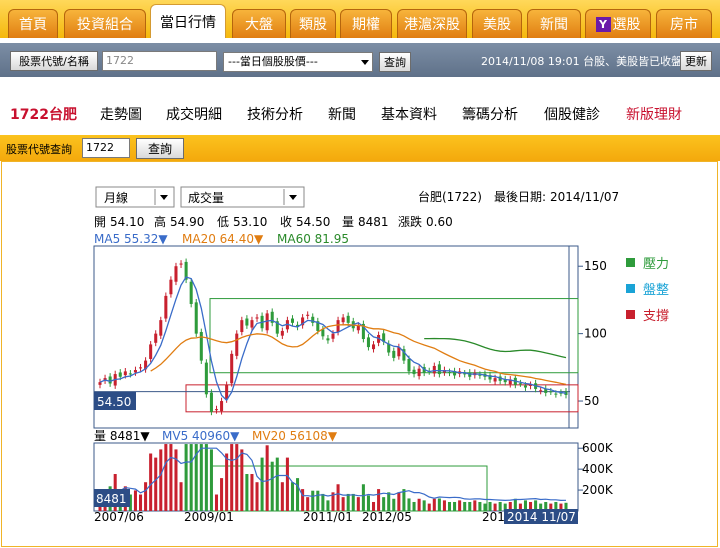 The width and height of the screenshot is (720, 548). What do you see at coordinates (410, 221) in the screenshot?
I see `change-label: 漲跌` at bounding box center [410, 221].